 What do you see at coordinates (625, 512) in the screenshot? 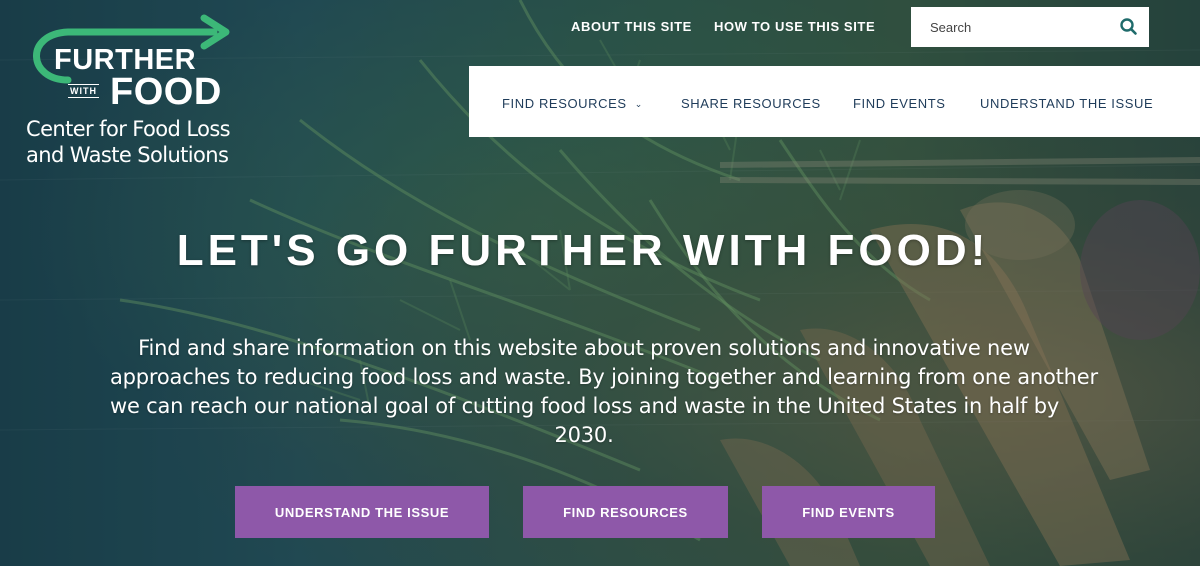
I see `find-resources-button: FIND RESOURCES` at bounding box center [625, 512].